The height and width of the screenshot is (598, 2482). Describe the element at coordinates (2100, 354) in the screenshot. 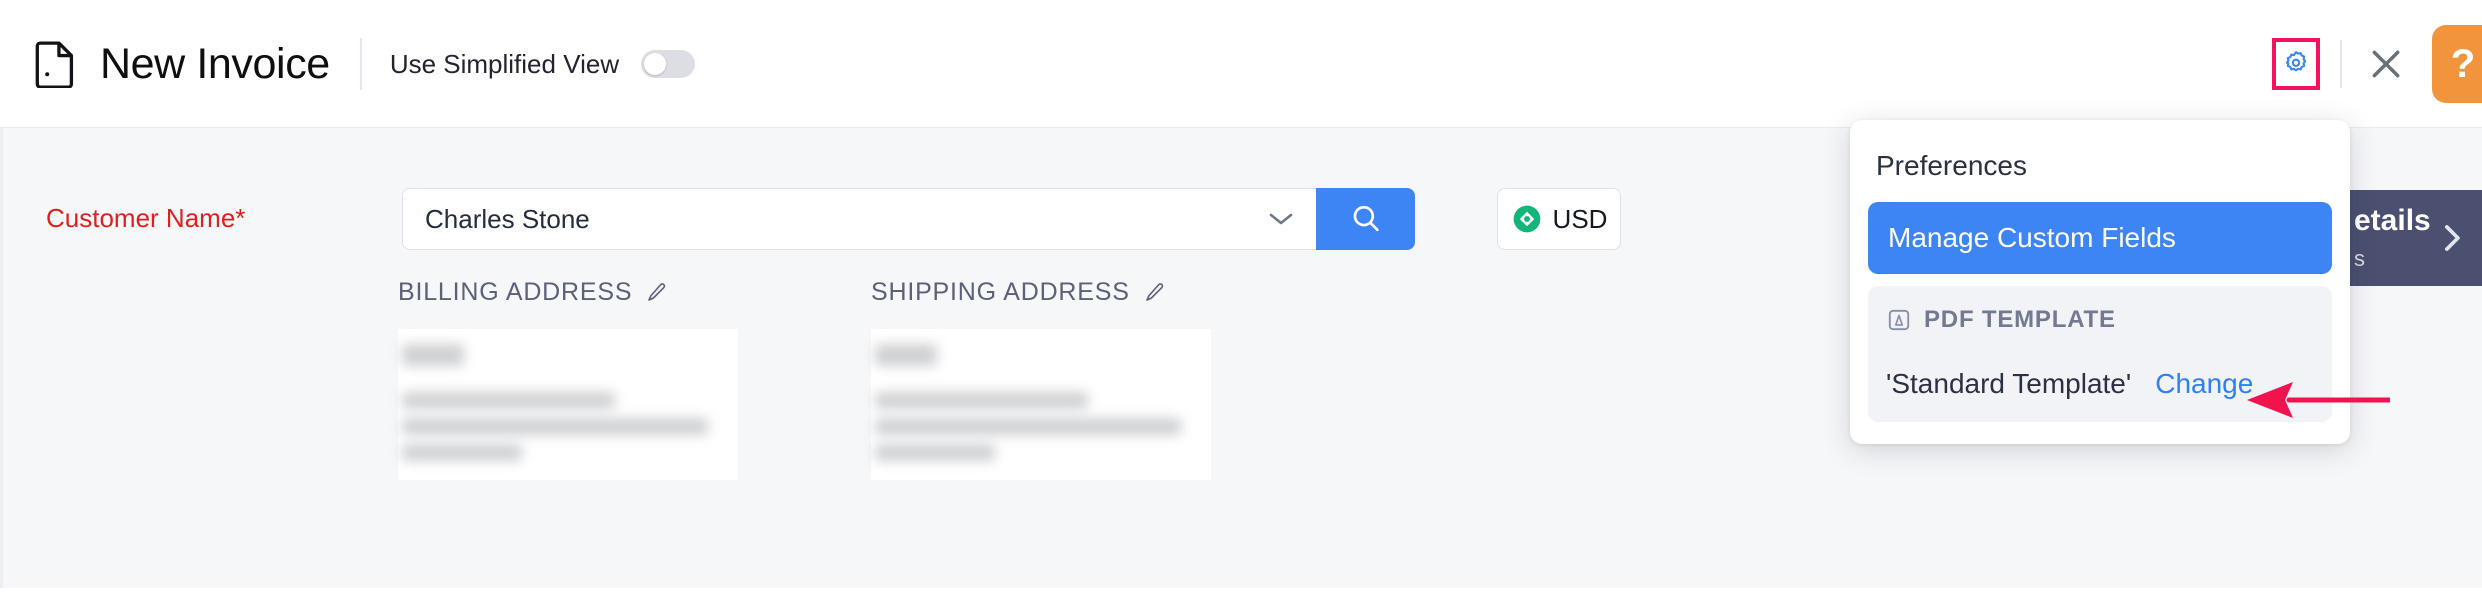

I see `pdf-template-section: PDF TEMPLATE 'Standard Template' Change` at that location.